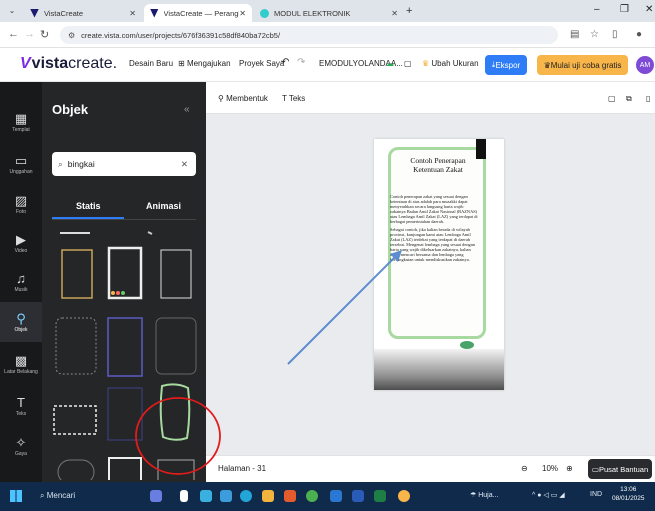  Describe the element at coordinates (175, 412) in the screenshot. I see `frame-thumb-watercolor-green` at that location.